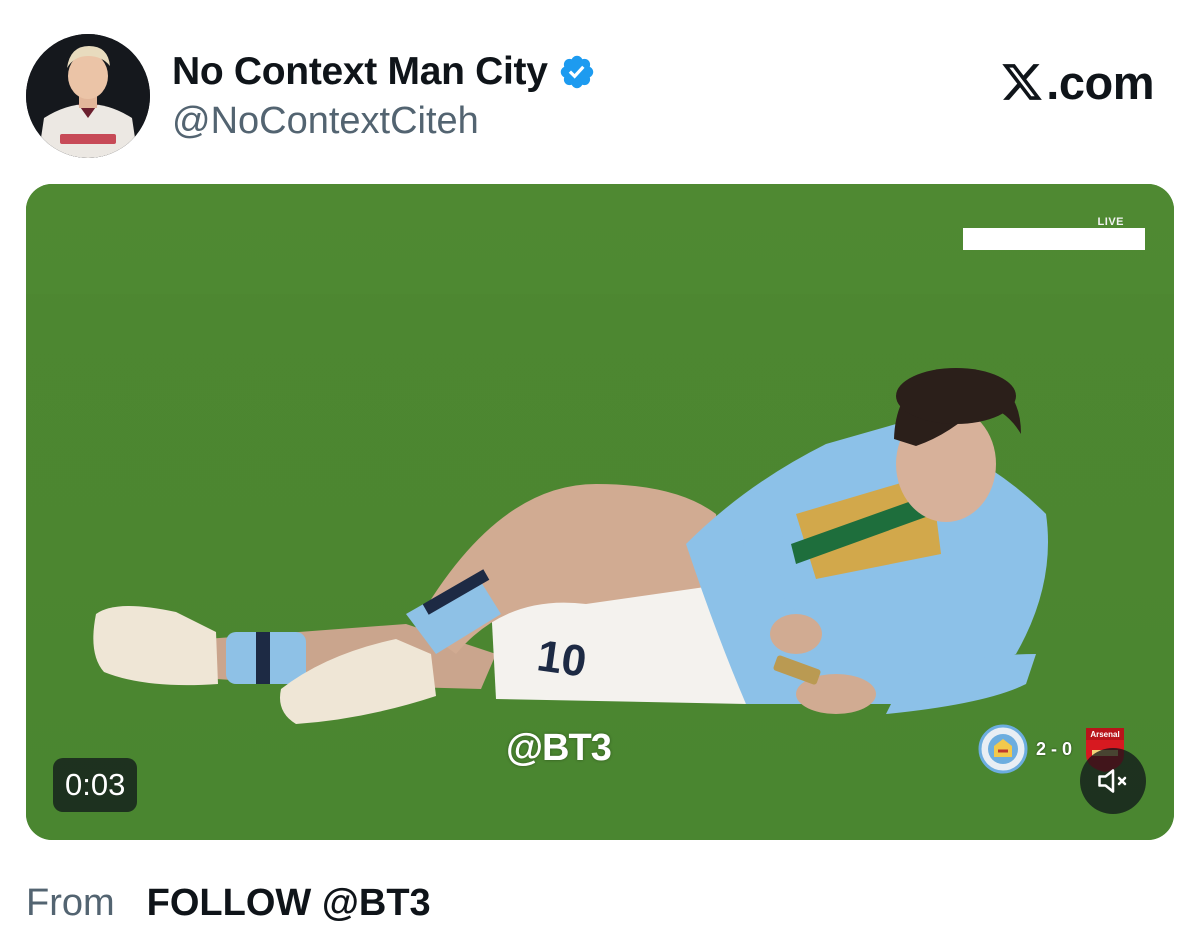 The width and height of the screenshot is (1200, 951). I want to click on unmute-button, so click(1113, 781).